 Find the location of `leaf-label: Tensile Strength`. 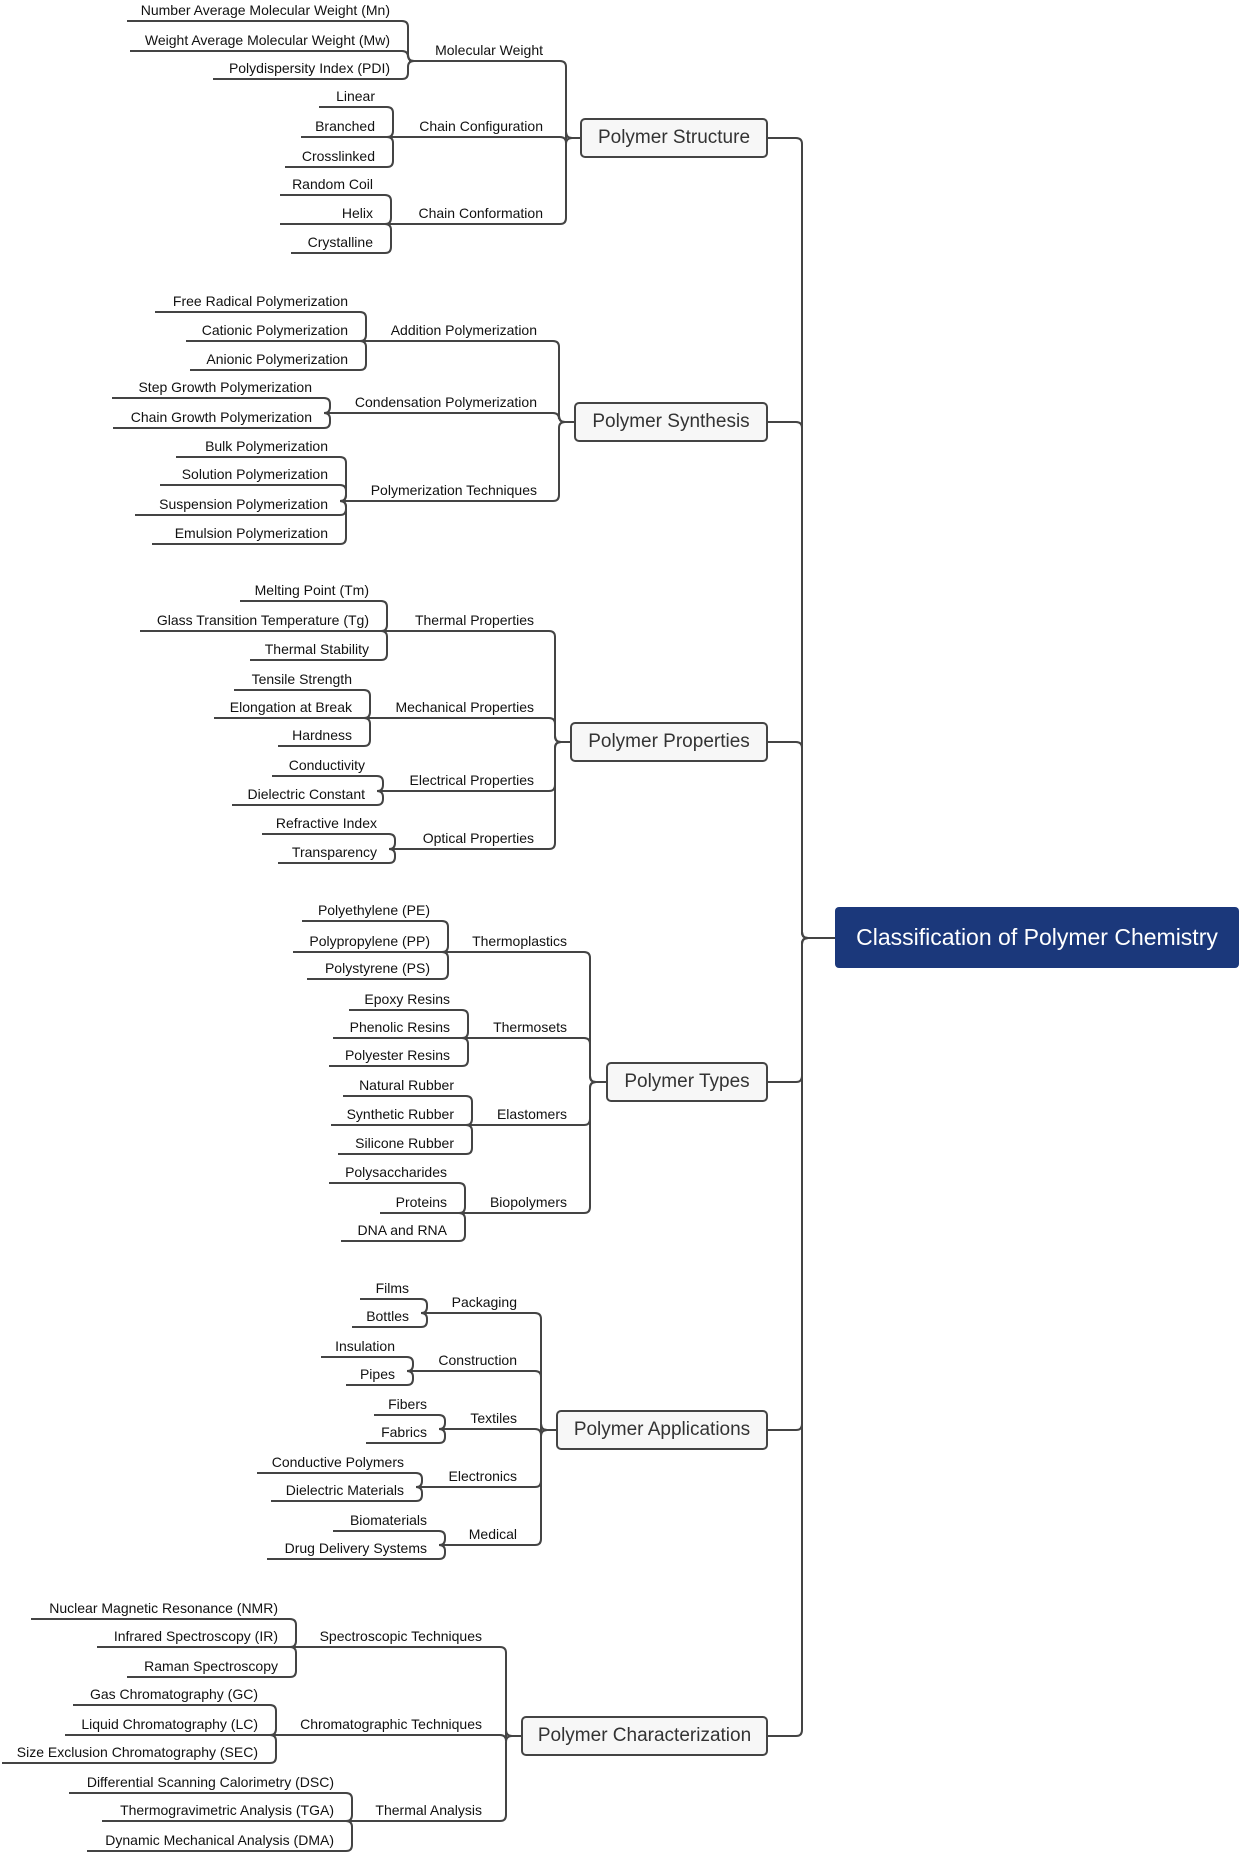

leaf-label: Tensile Strength is located at coordinates (302, 679).